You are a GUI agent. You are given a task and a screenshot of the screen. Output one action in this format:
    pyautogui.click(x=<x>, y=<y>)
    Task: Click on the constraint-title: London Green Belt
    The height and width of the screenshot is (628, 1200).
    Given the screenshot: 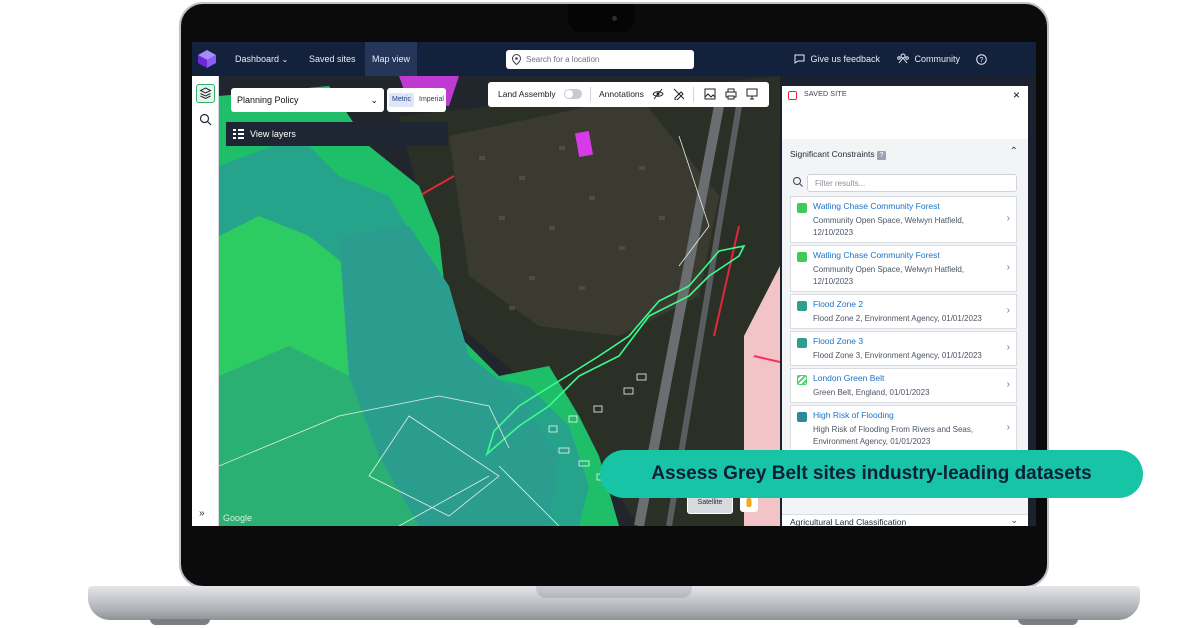 What is the action you would take?
    pyautogui.click(x=849, y=378)
    